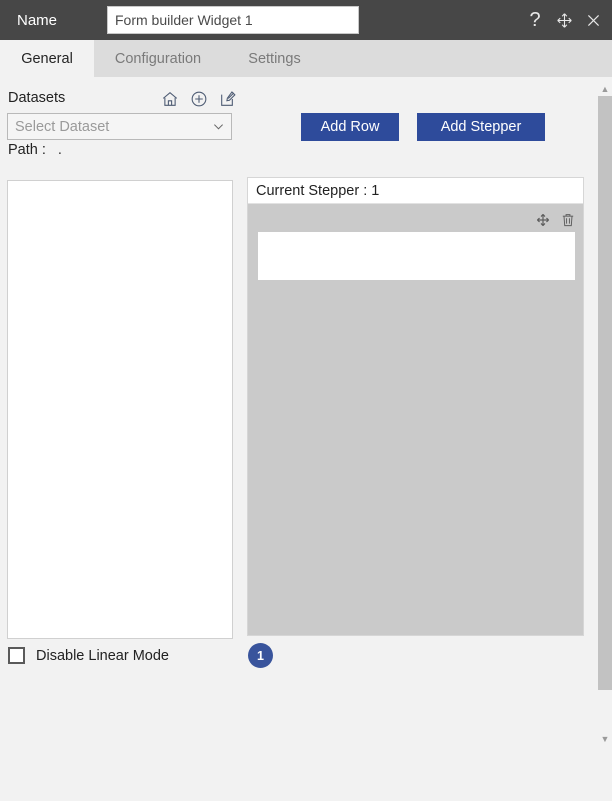 The height and width of the screenshot is (801, 612). I want to click on datasets-label: Datasets, so click(37, 98).